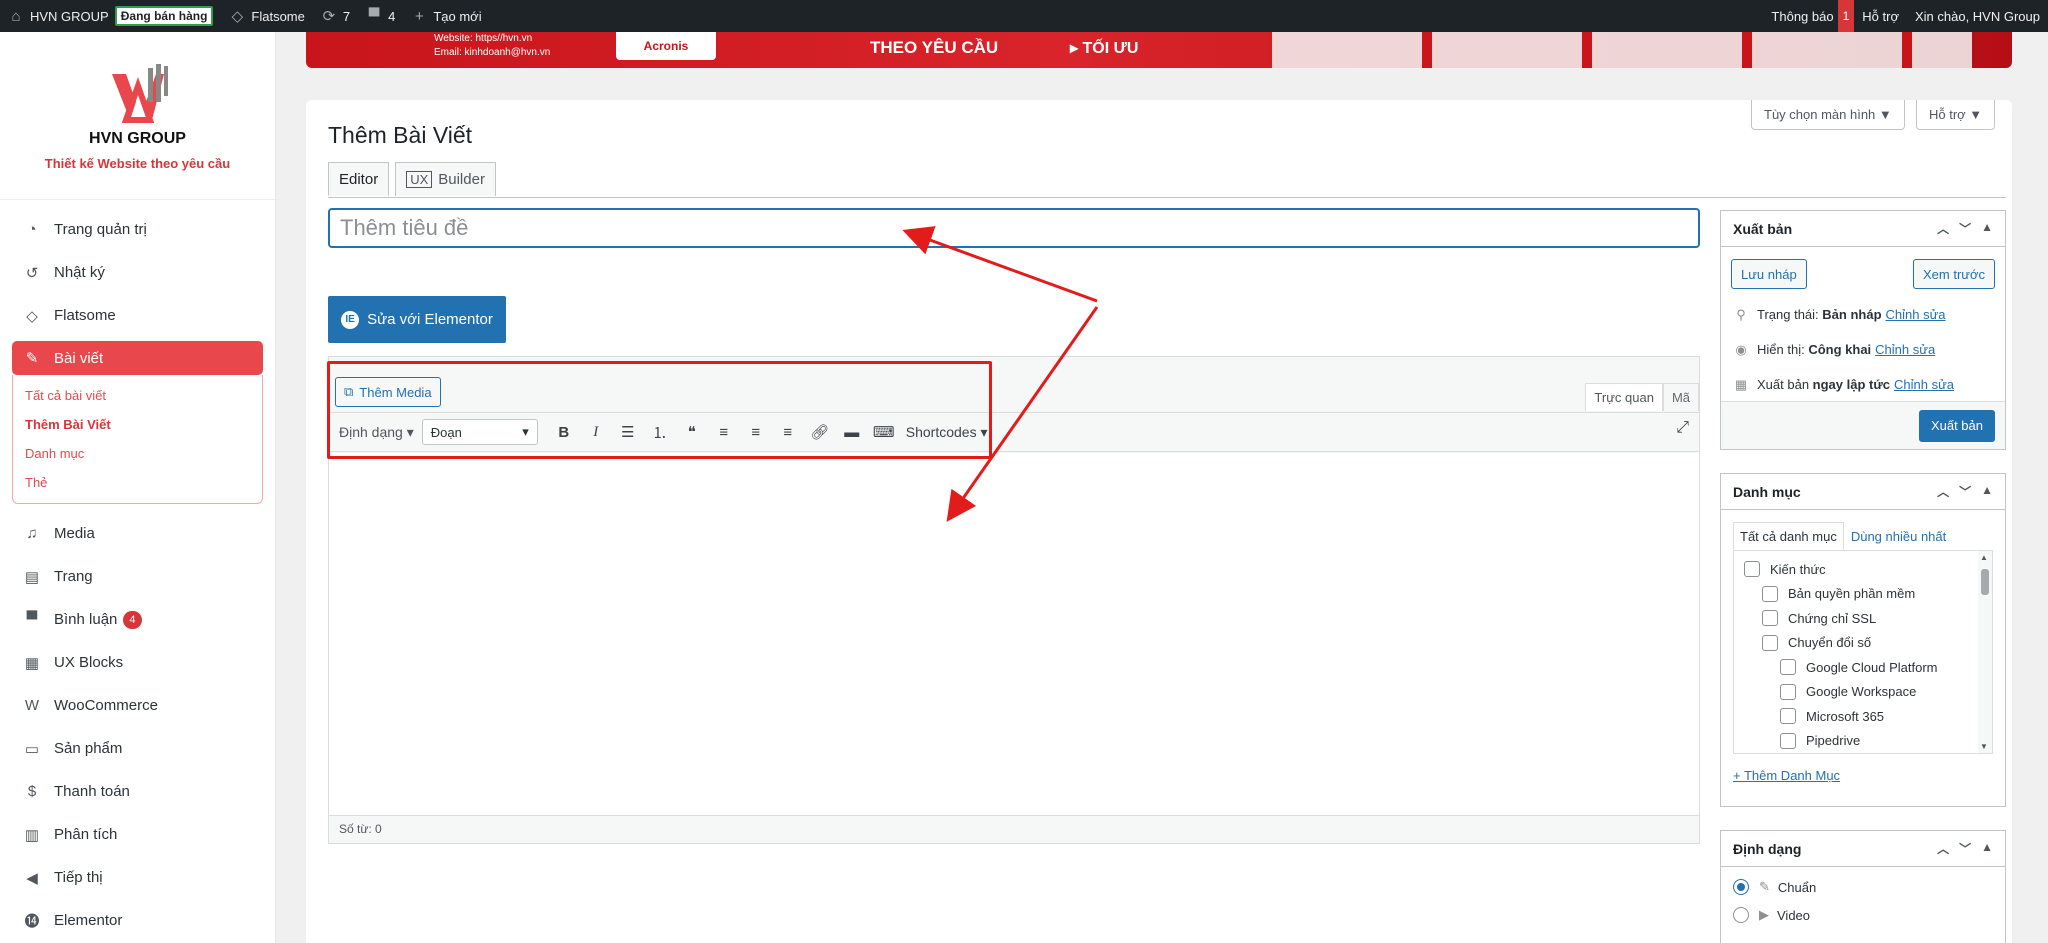 Image resolution: width=2048 pixels, height=943 pixels. Describe the element at coordinates (596, 432) in the screenshot. I see `italic-button: I` at that location.